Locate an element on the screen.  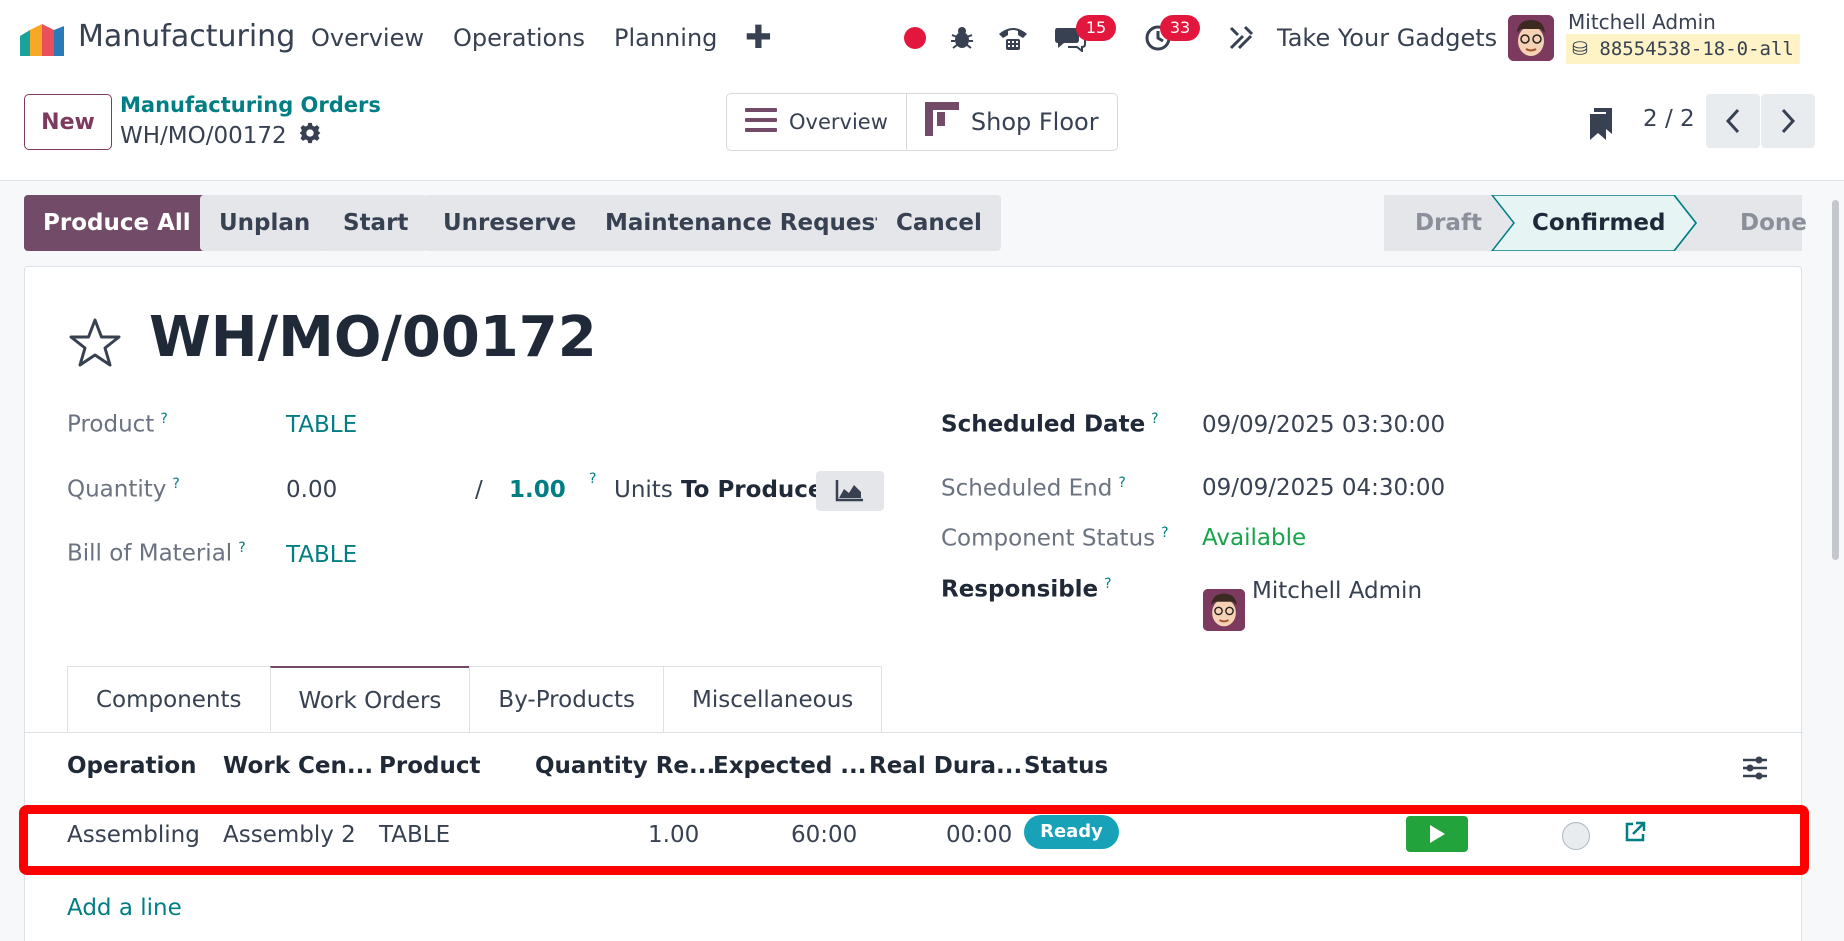
stage-done: Done is located at coordinates (1773, 223).